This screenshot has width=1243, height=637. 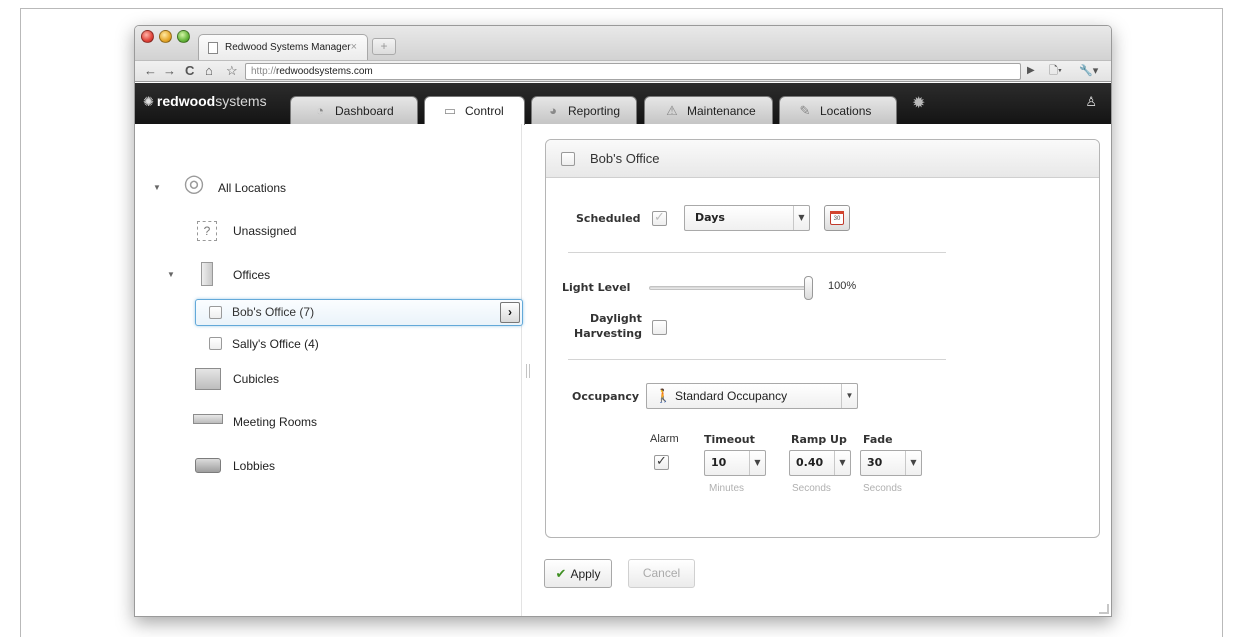 What do you see at coordinates (578, 573) in the screenshot?
I see `apply-button: ✔ Apply` at bounding box center [578, 573].